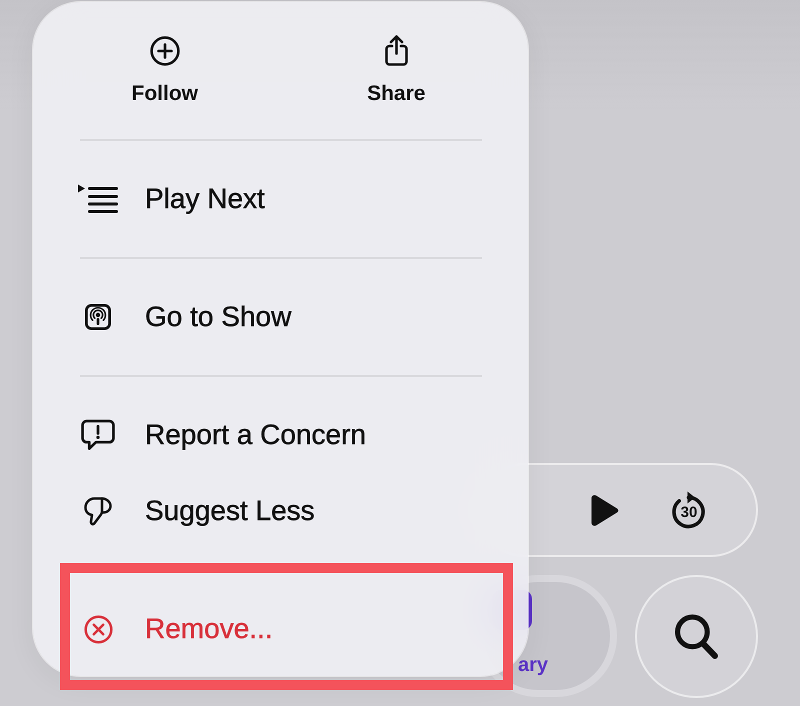 The width and height of the screenshot is (800, 706). Describe the element at coordinates (165, 70) in the screenshot. I see `follow-button: Follow` at that location.